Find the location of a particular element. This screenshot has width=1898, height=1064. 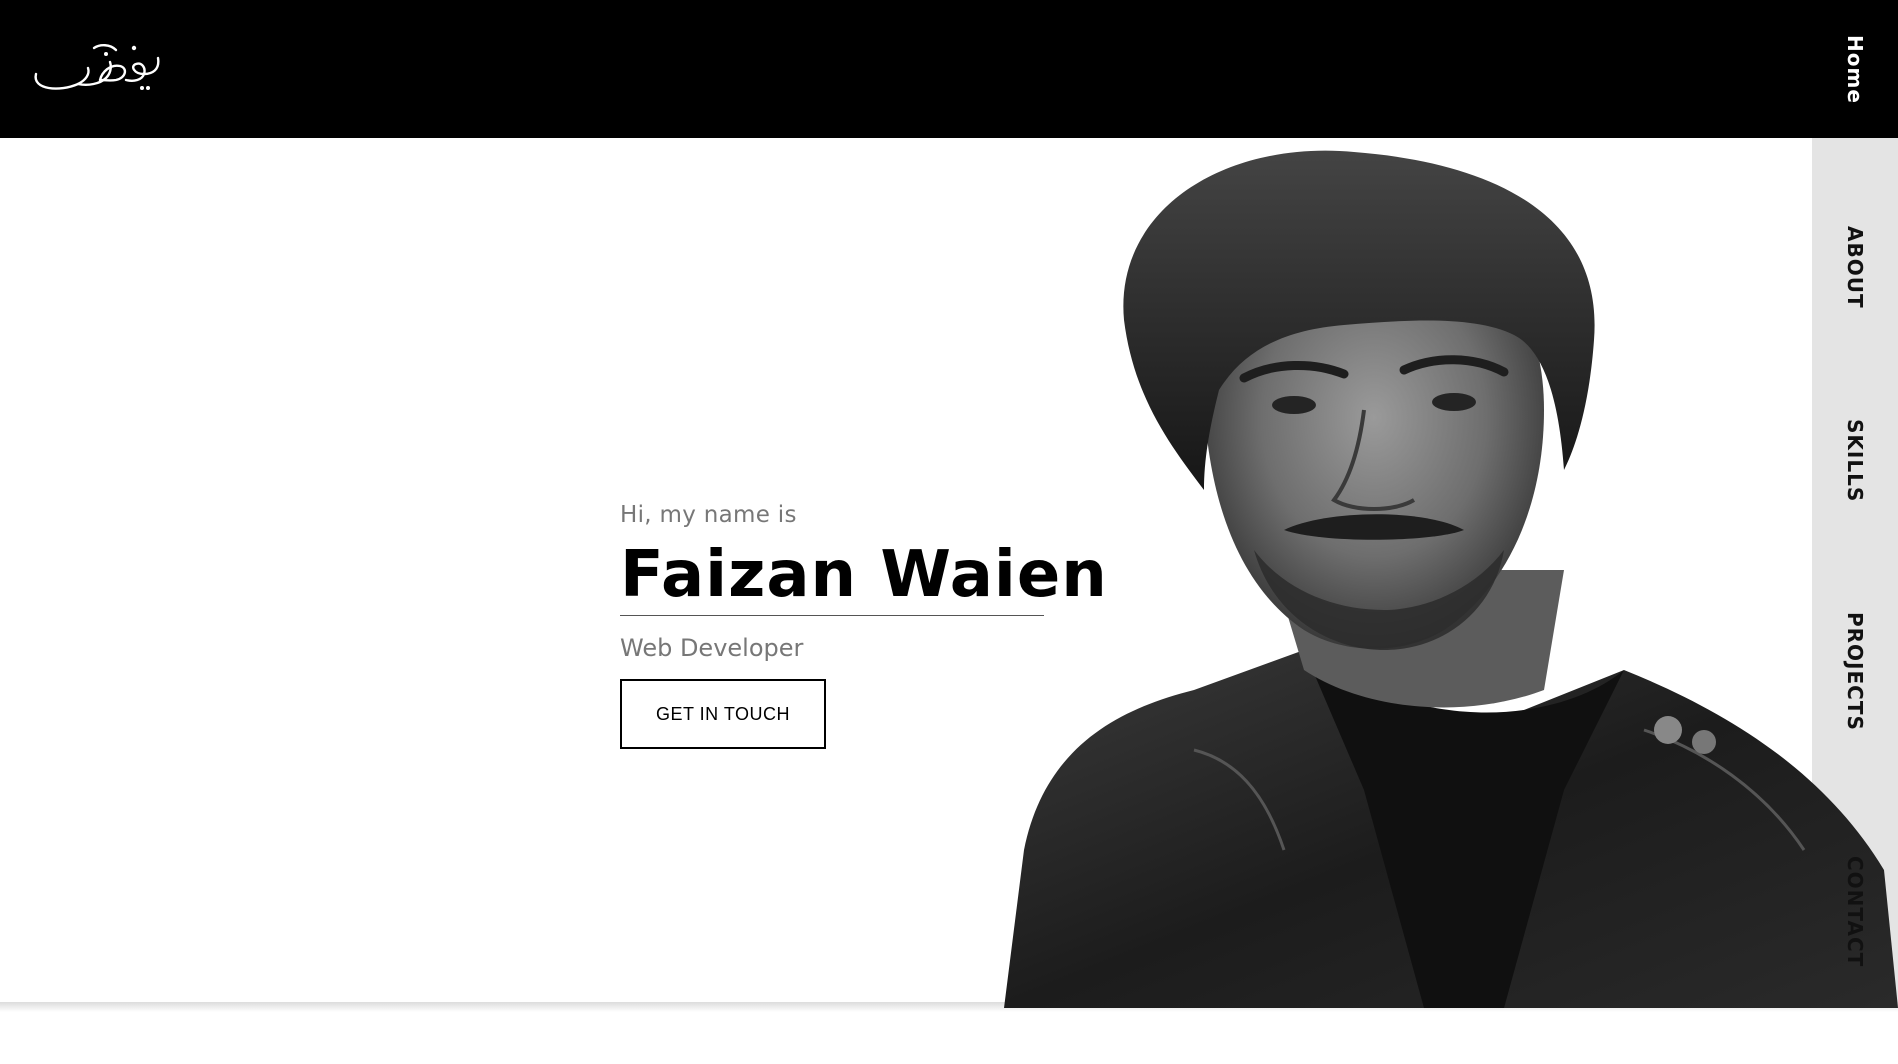

nav-item-home: Home is located at coordinates (1855, 69).